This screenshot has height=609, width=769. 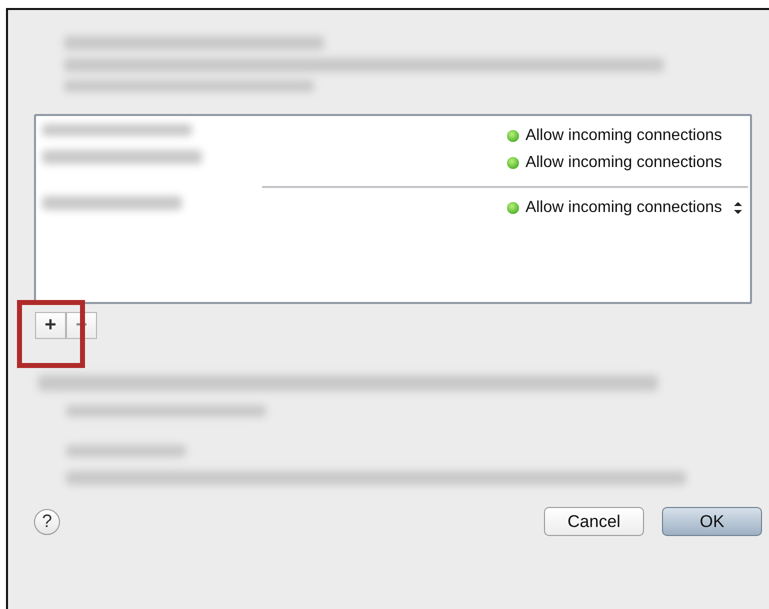 I want to click on stepper-icon, so click(x=738, y=208).